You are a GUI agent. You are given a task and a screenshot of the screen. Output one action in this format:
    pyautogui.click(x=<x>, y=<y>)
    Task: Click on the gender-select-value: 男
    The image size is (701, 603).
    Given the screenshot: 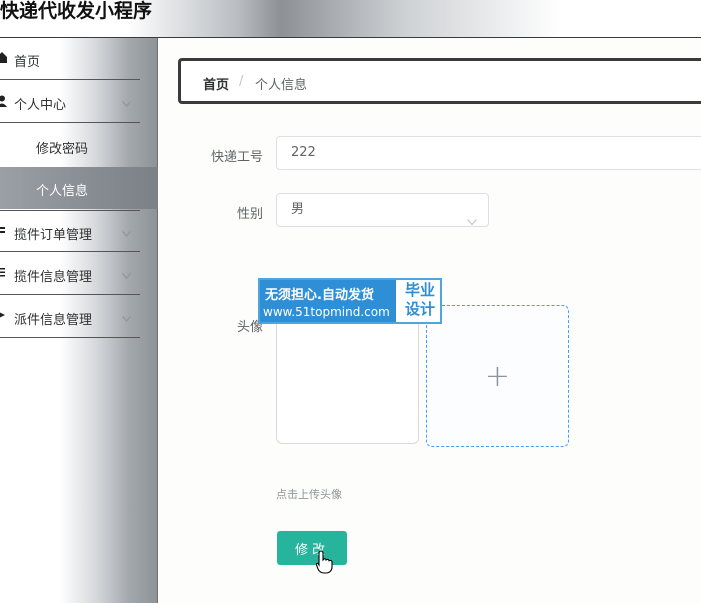 What is the action you would take?
    pyautogui.click(x=298, y=209)
    